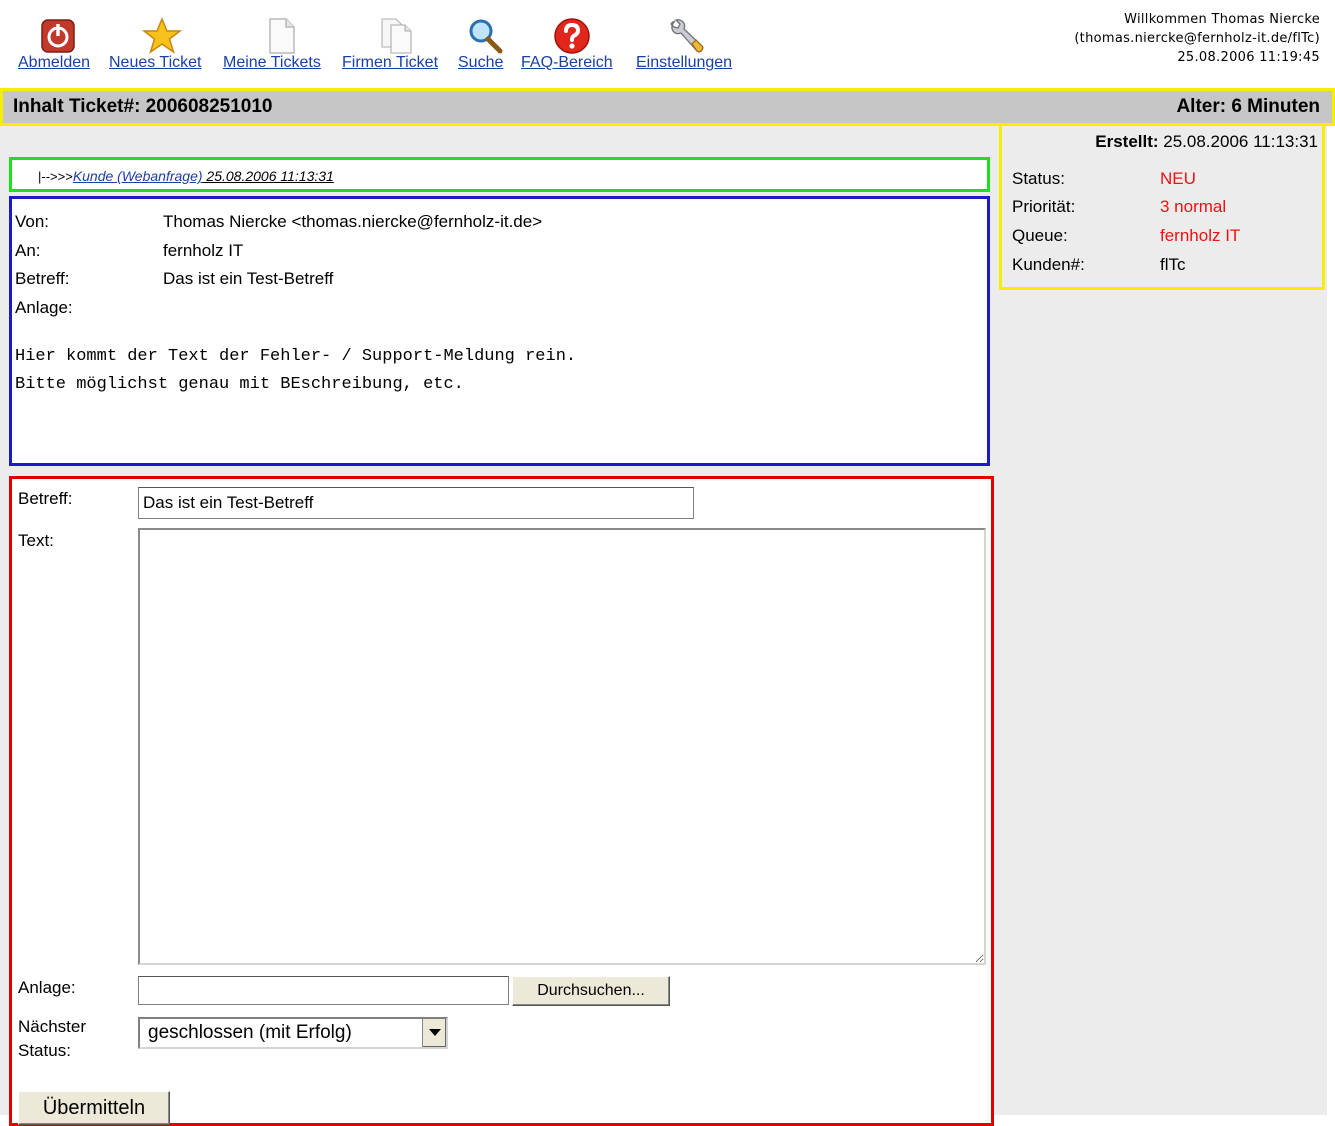  Describe the element at coordinates (47, 987) in the screenshot. I see `attachment-label: Anlage:` at that location.